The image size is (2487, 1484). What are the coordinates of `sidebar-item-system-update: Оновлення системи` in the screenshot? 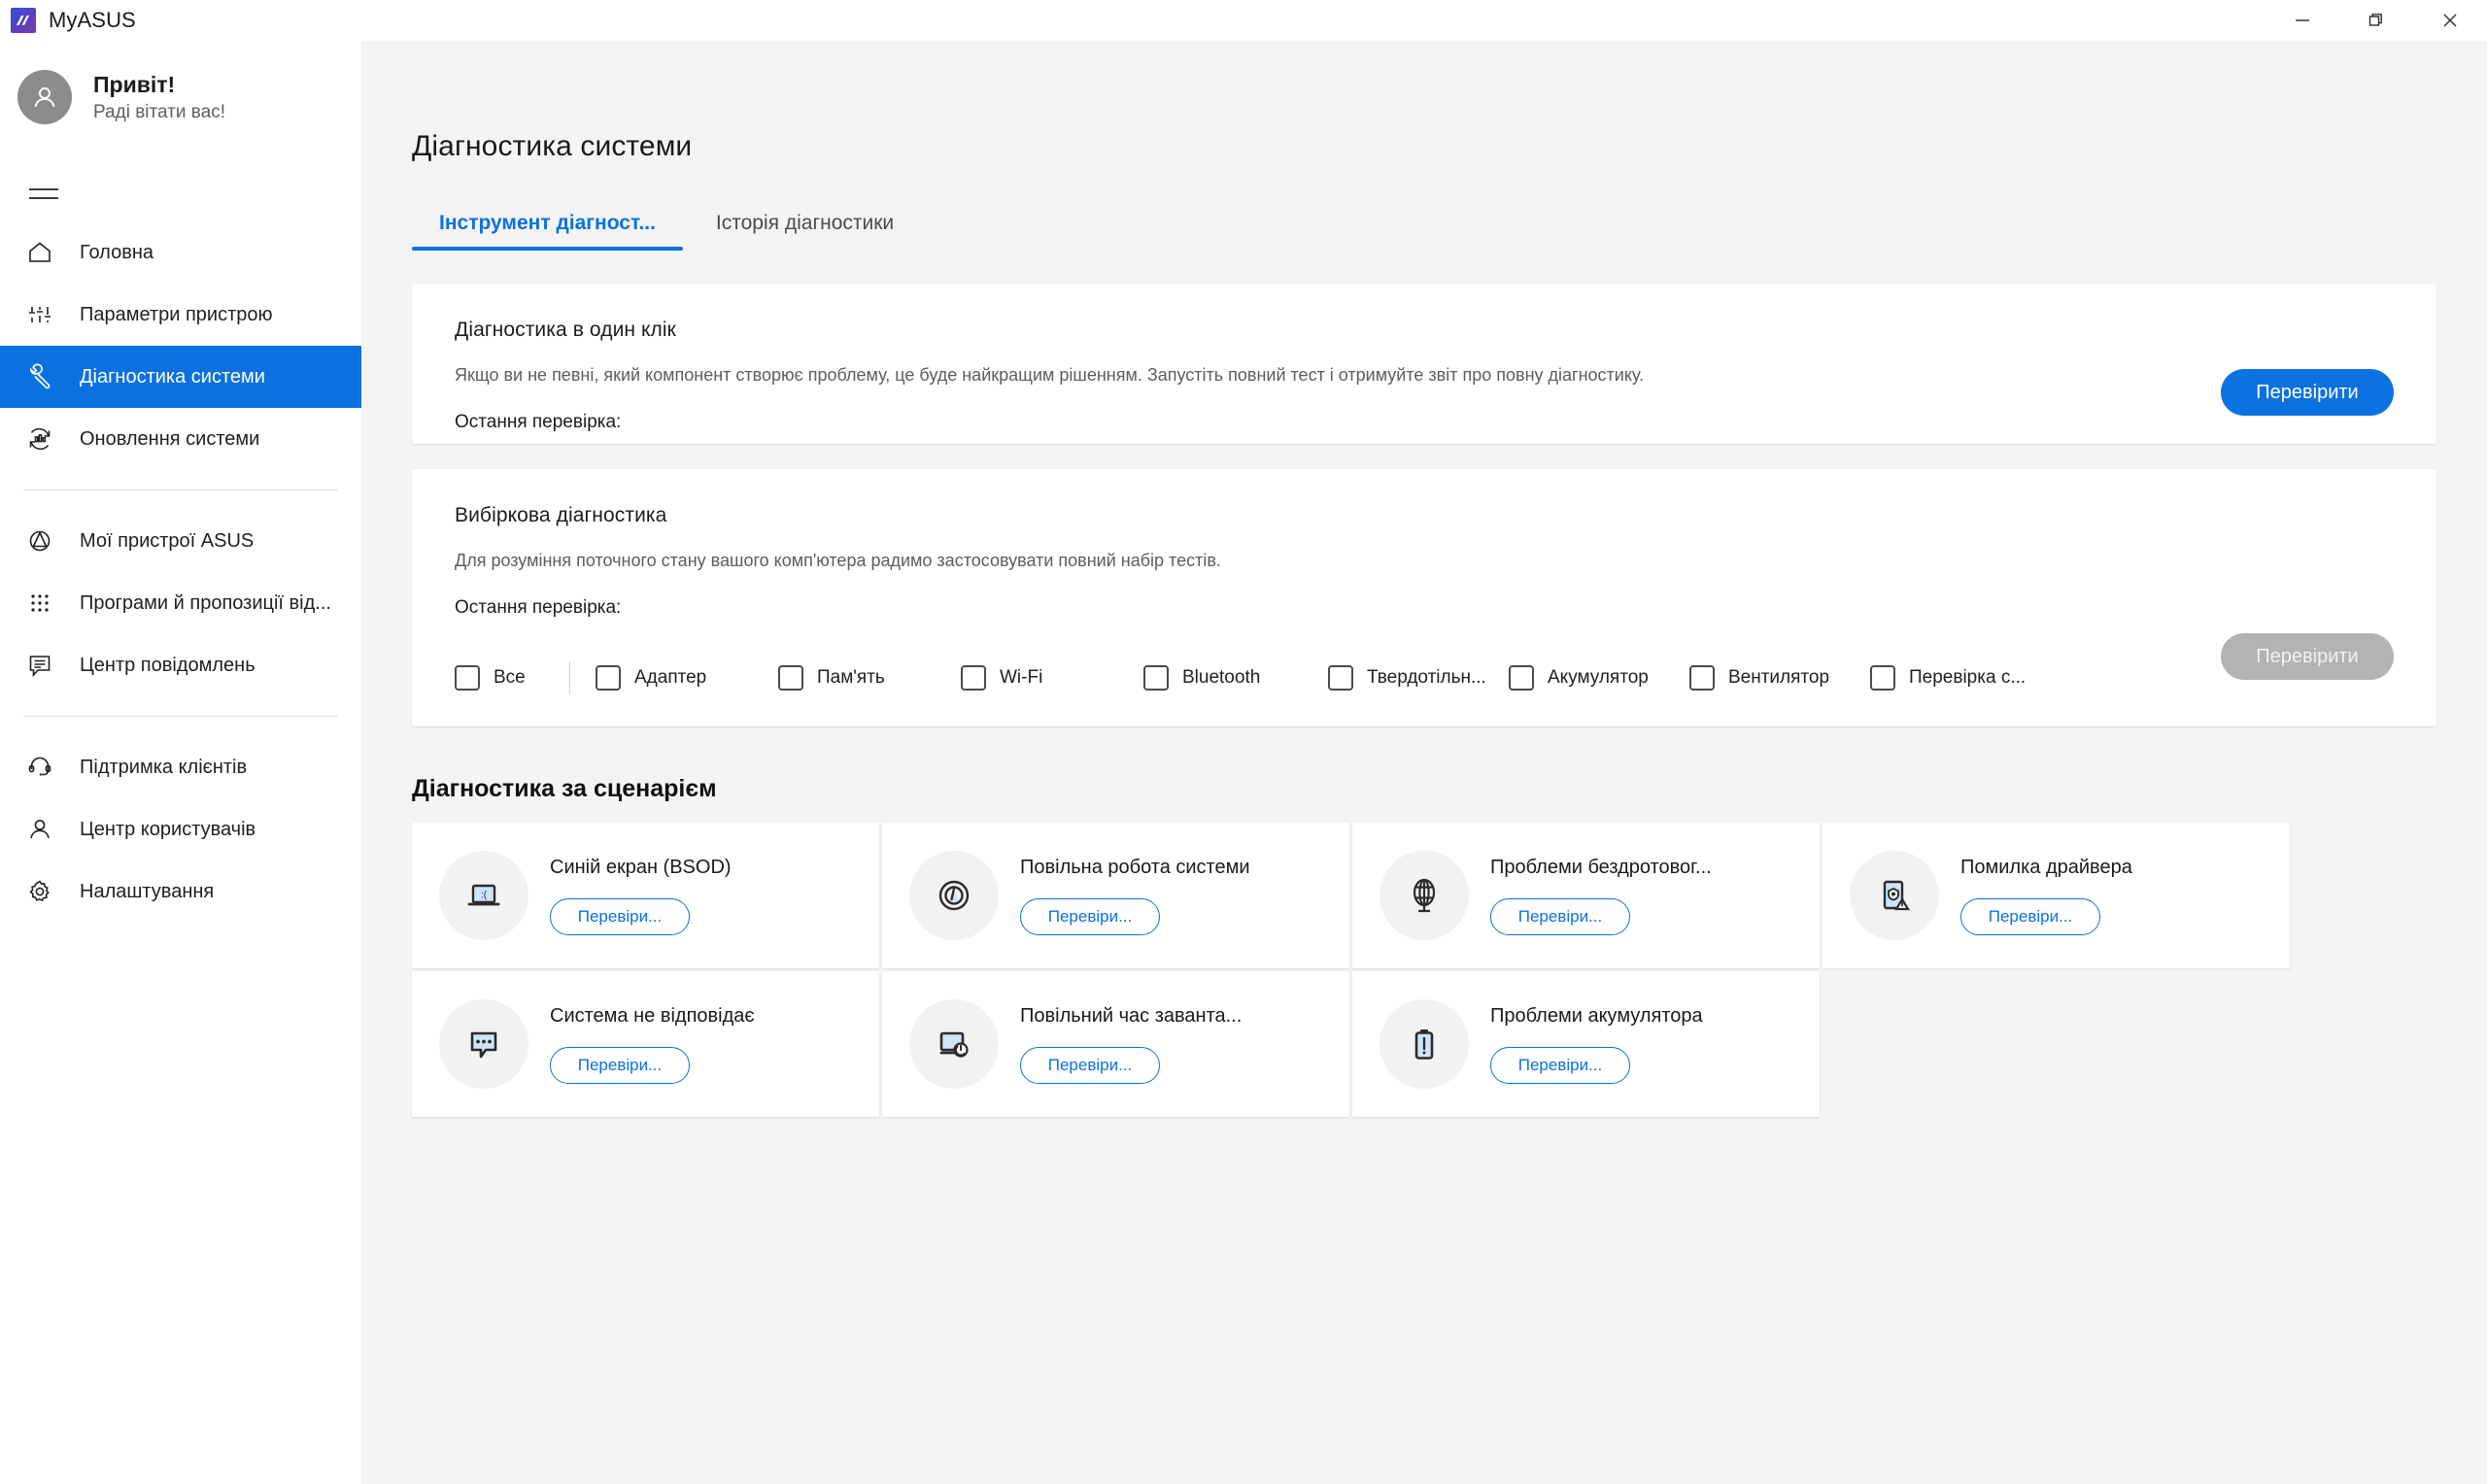 It's located at (180, 439).